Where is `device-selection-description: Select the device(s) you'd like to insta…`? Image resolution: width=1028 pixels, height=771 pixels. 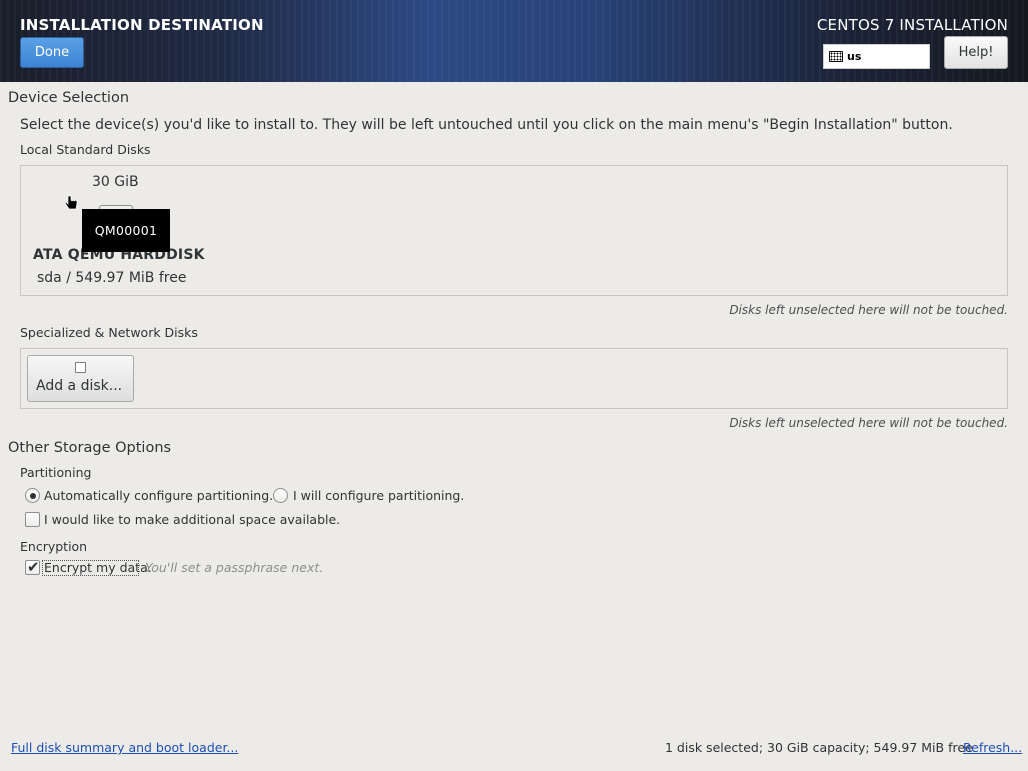
device-selection-description: Select the device(s) you'd like to insta… is located at coordinates (486, 125).